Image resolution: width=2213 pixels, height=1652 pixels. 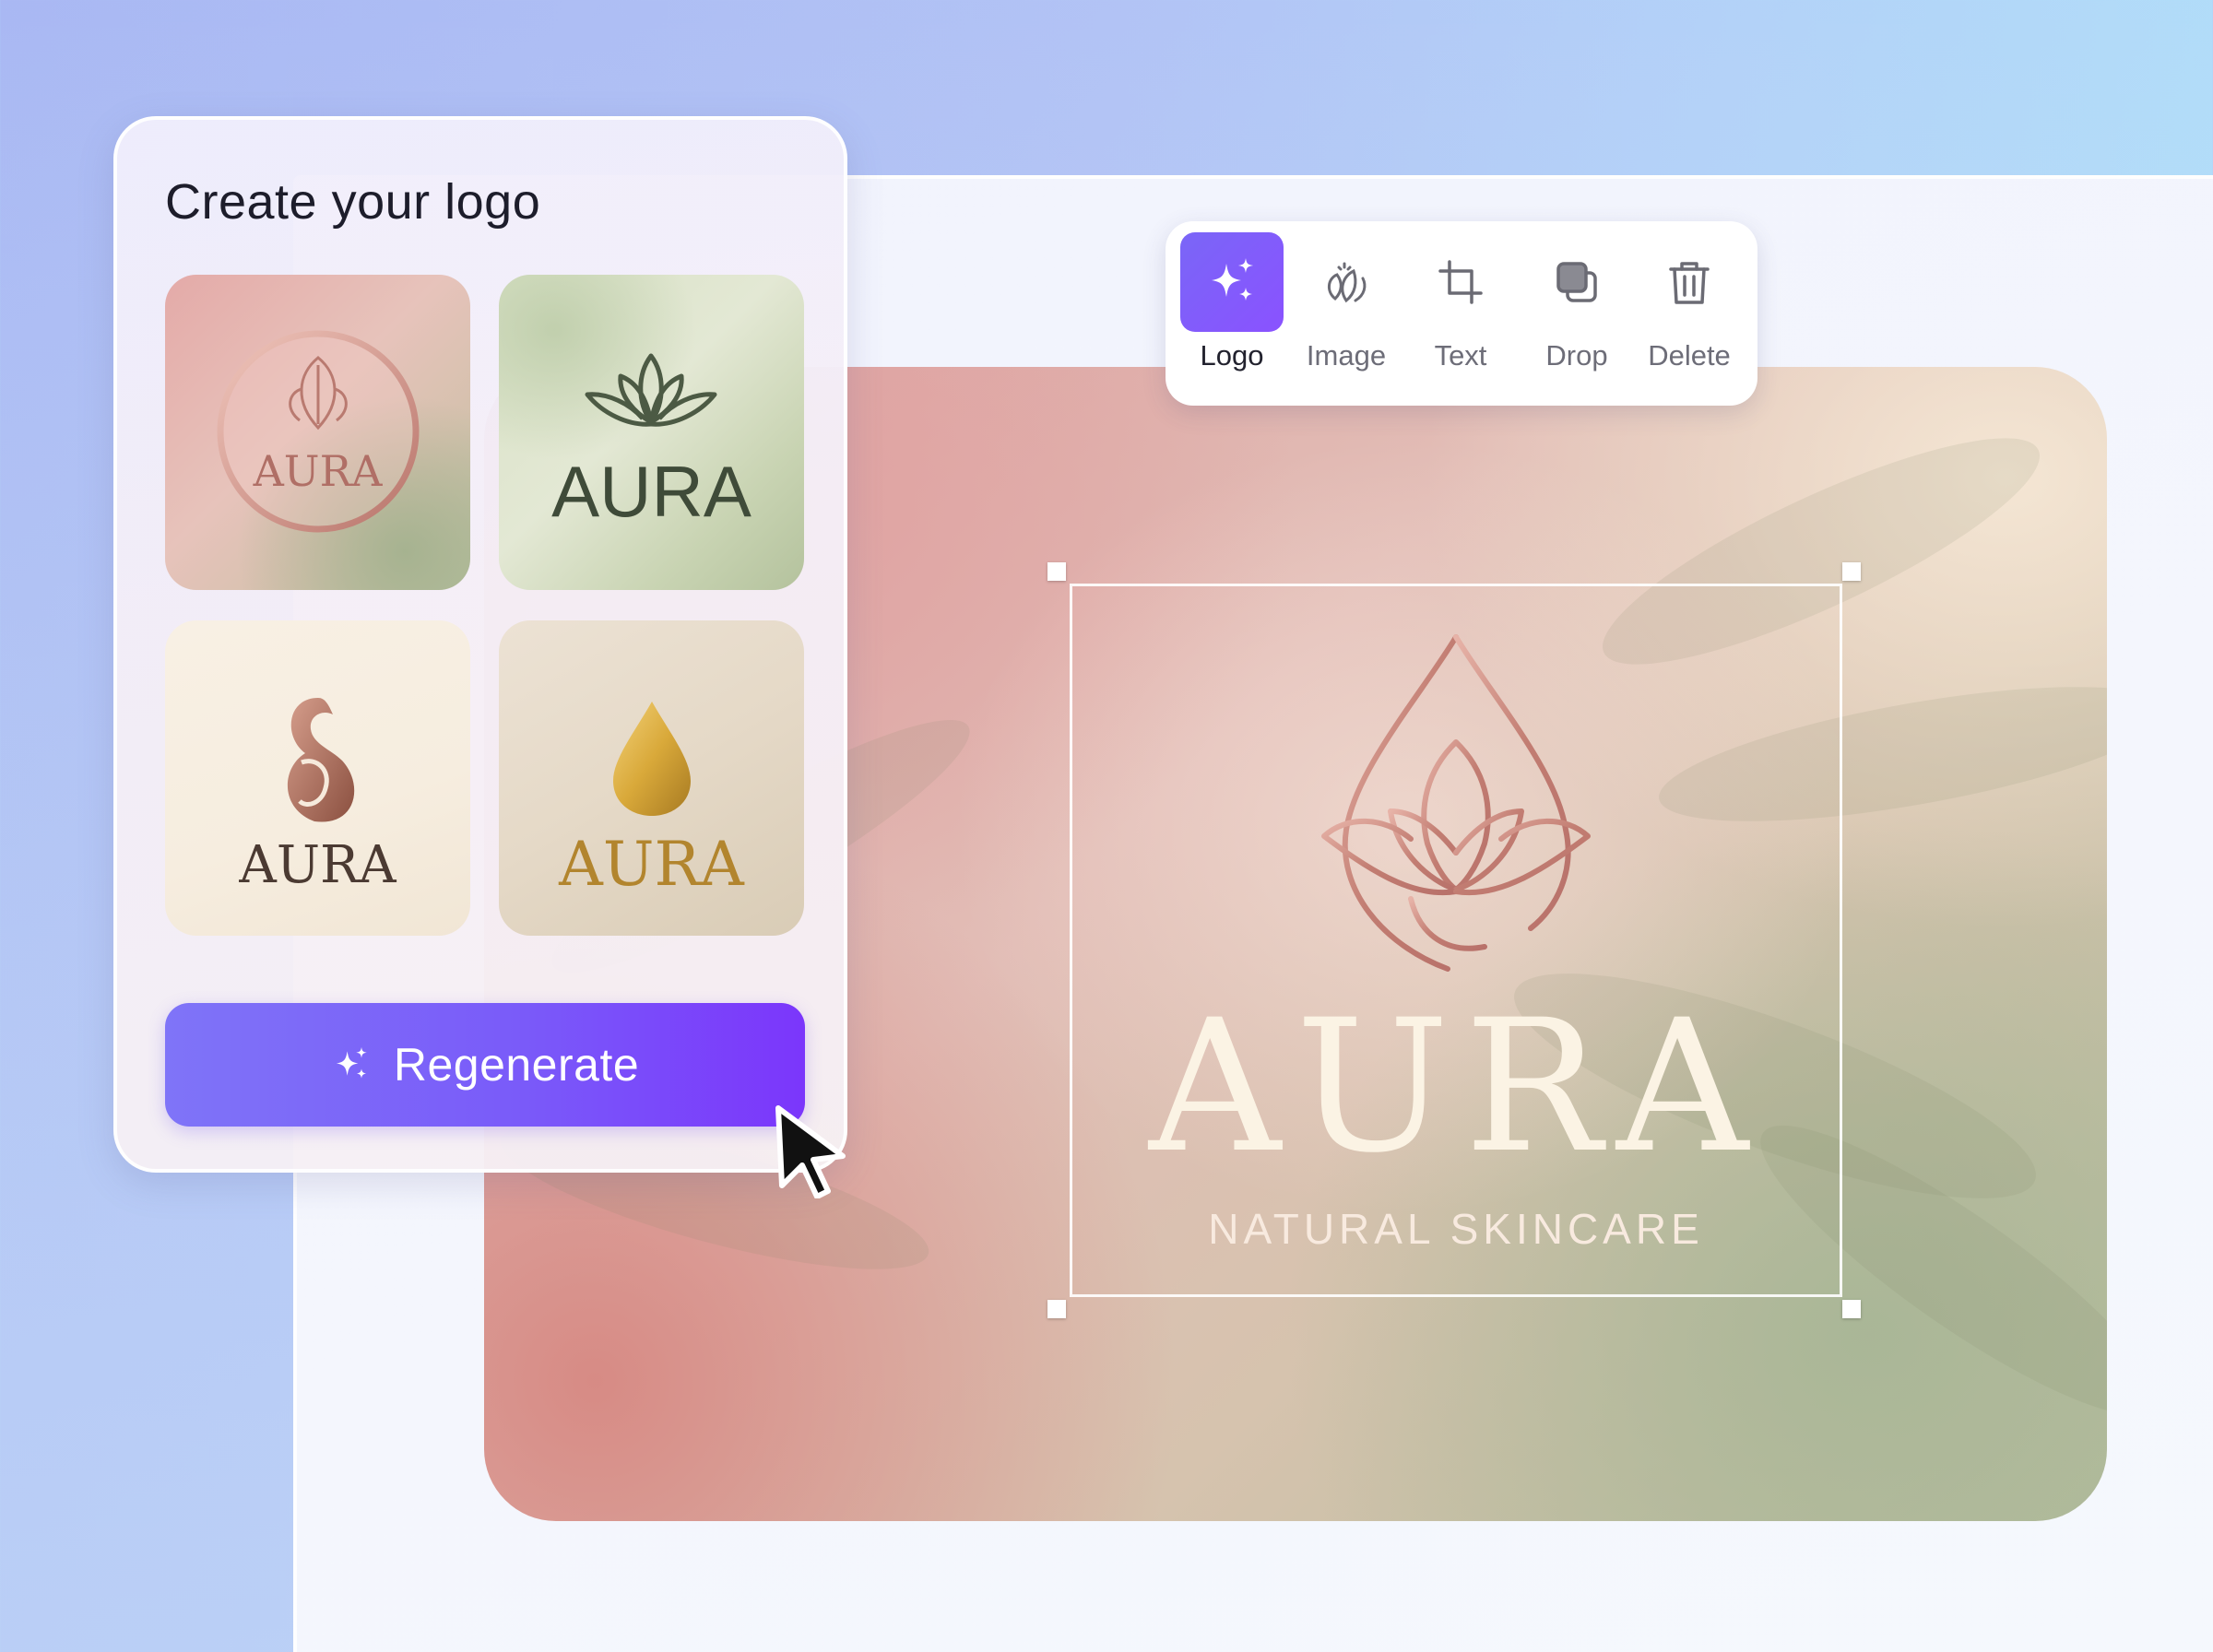 I want to click on toolbar-logo-label: Logo, so click(x=1232, y=355).